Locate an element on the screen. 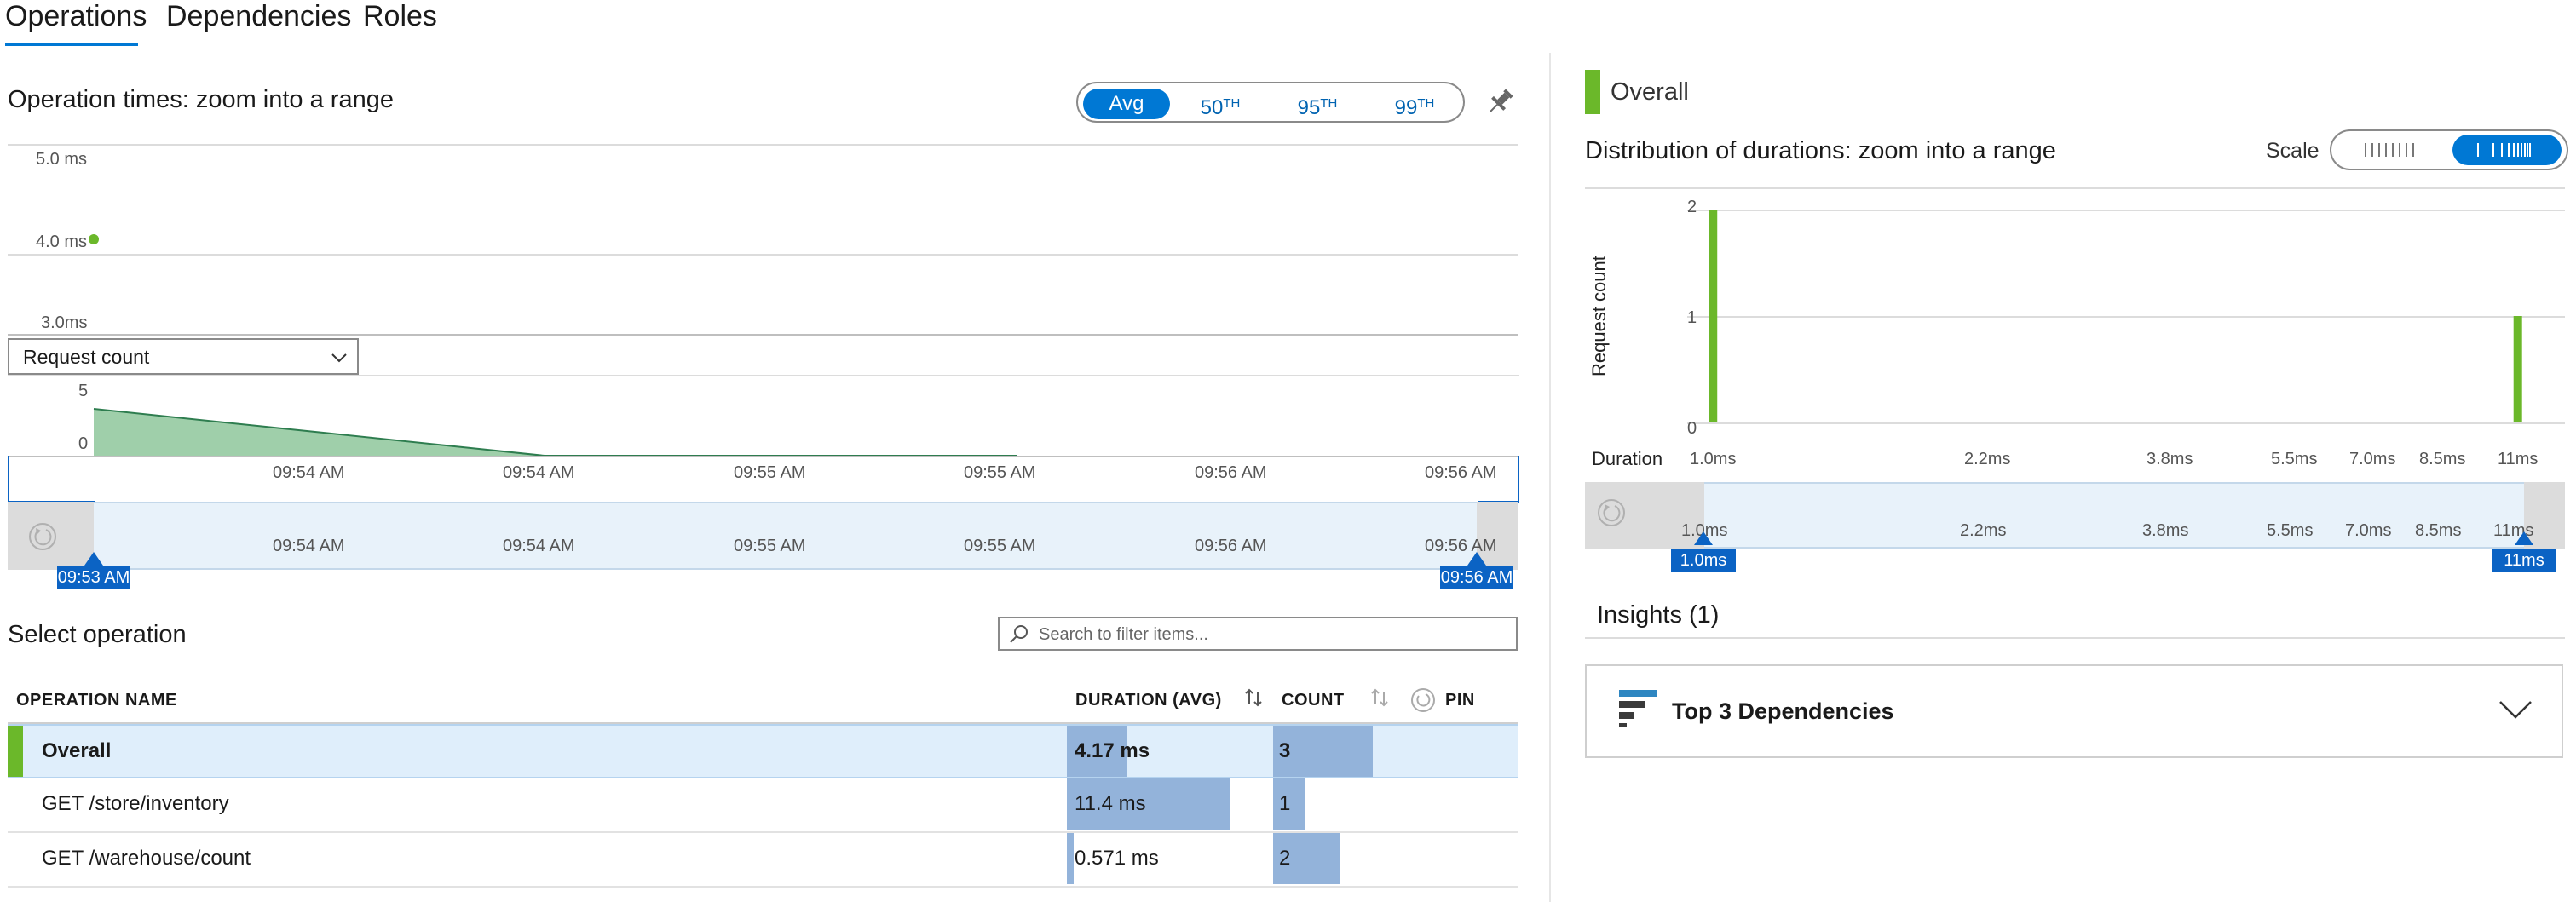  y-tick-label: 2 is located at coordinates (1692, 207).